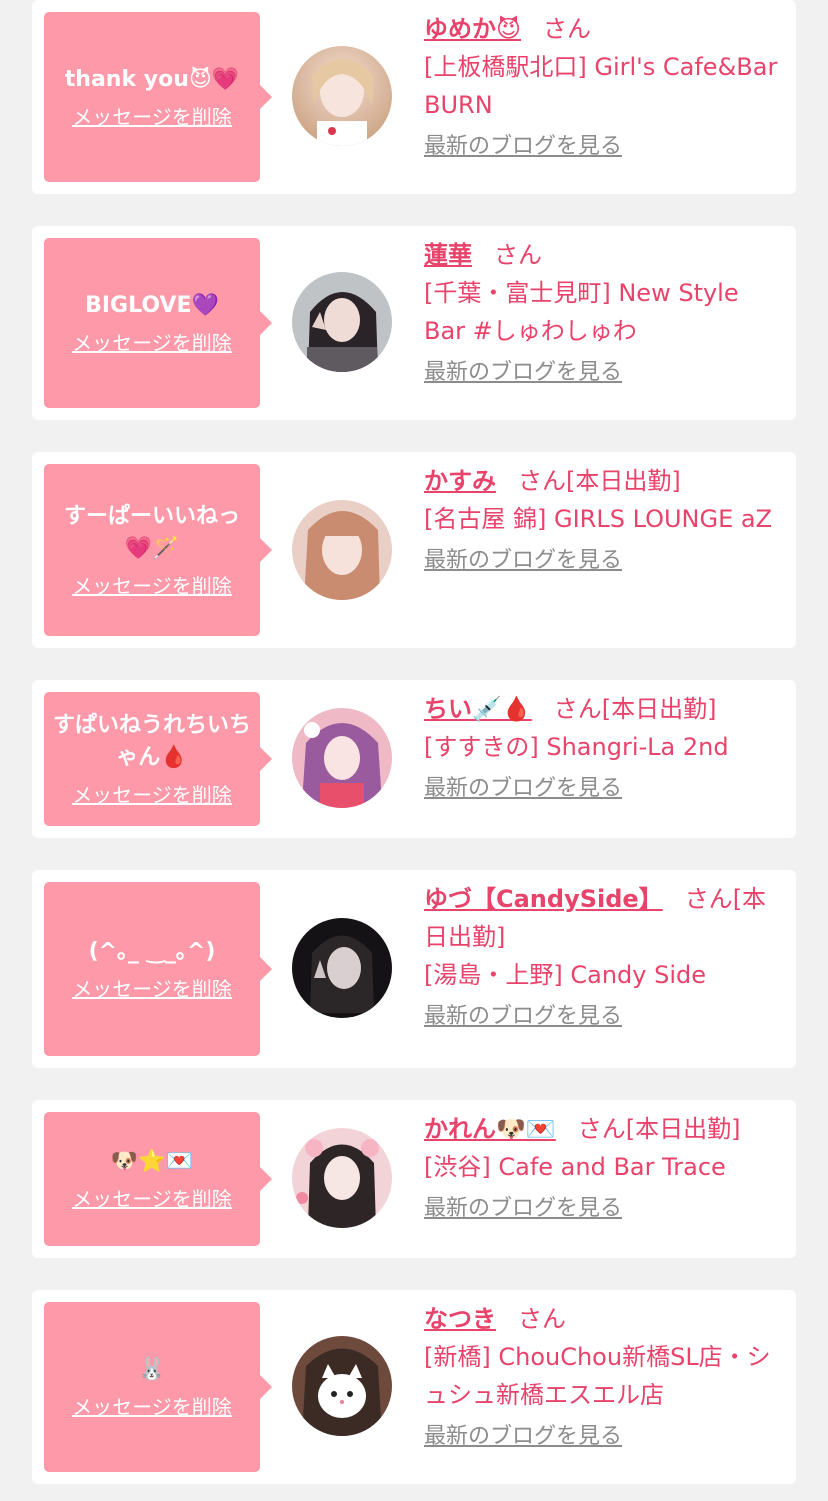 The image size is (828, 1501). What do you see at coordinates (152, 1369) in the screenshot?
I see `message-text: 🐰` at bounding box center [152, 1369].